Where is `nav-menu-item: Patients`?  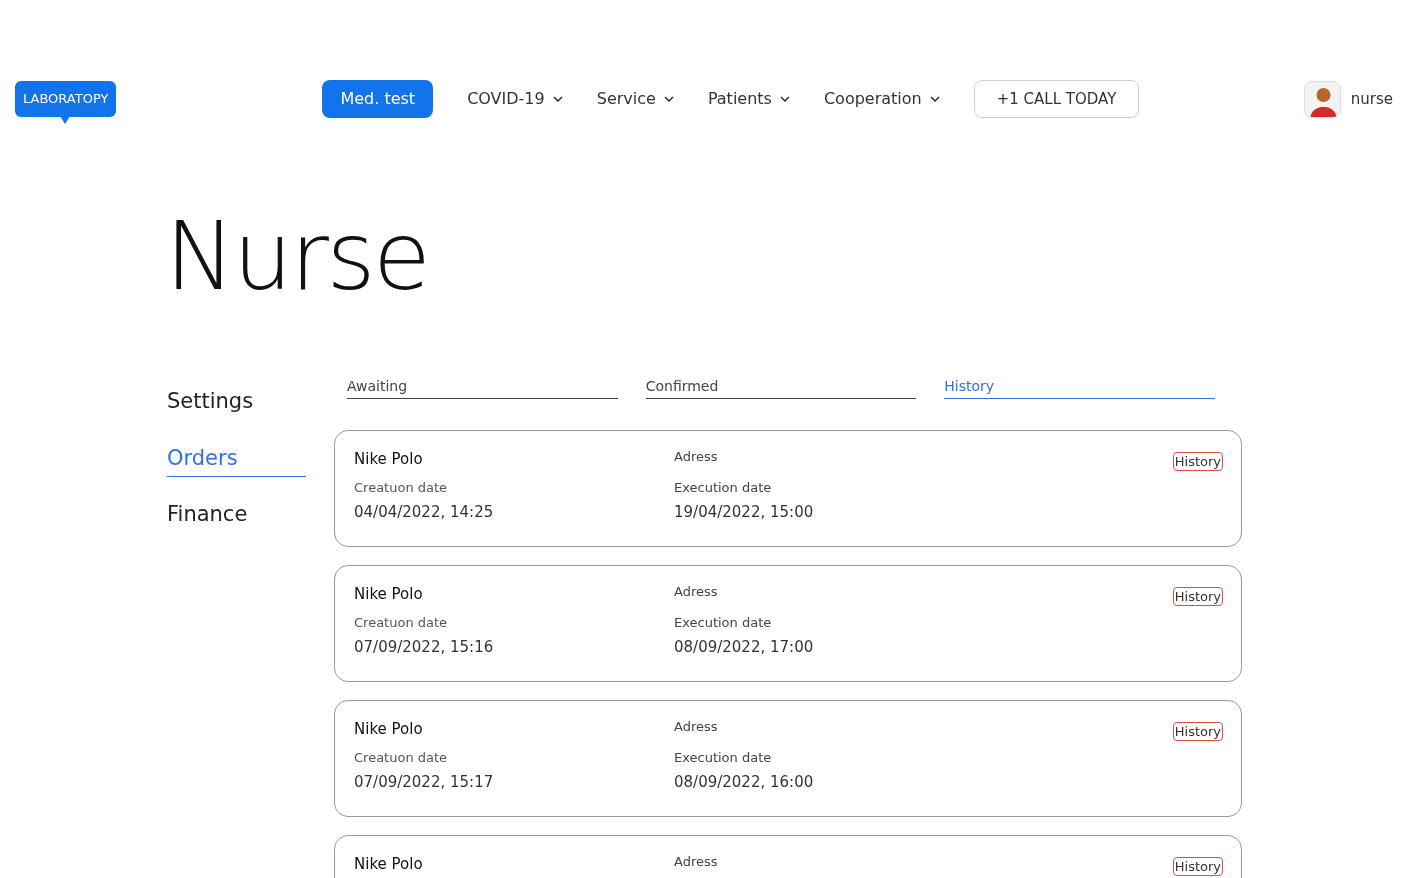
nav-menu-item: Patients is located at coordinates (748, 99).